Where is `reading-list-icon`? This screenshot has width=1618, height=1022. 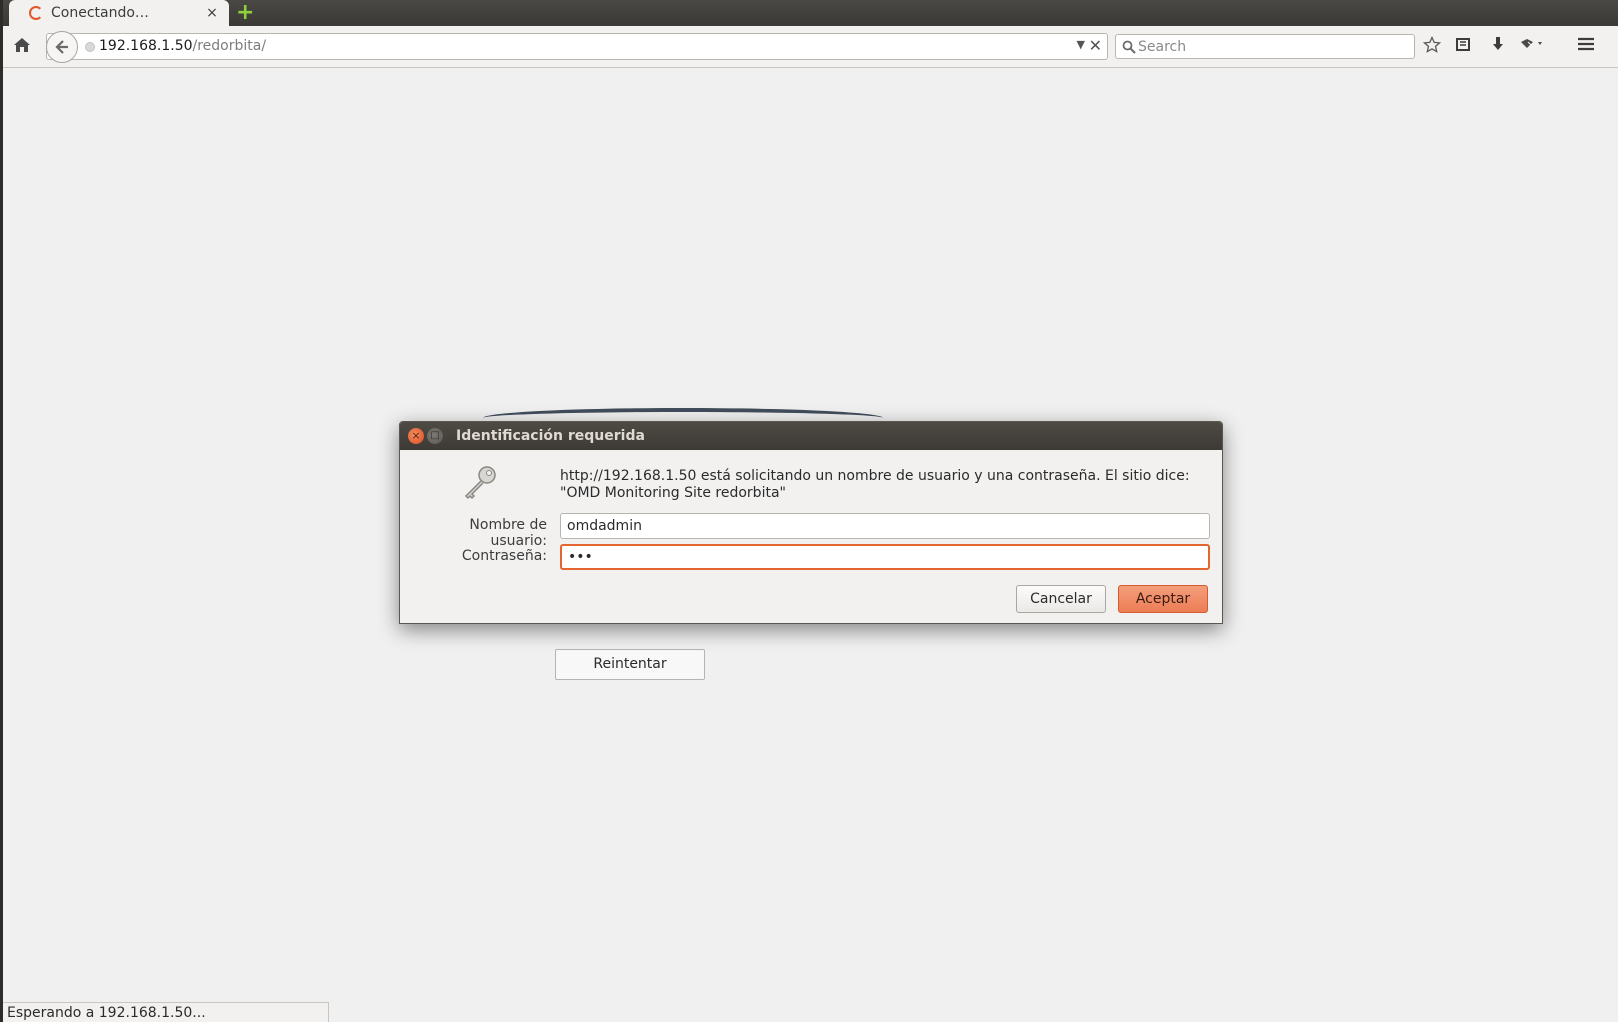
reading-list-icon is located at coordinates (1463, 47).